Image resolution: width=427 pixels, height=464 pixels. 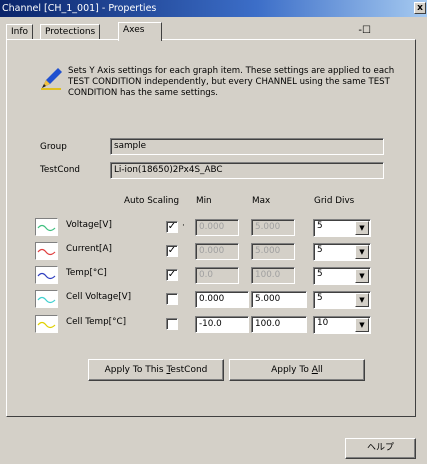 I want to click on testcond-field: Li-ion(18650)2Px4S_ABC, so click(x=247, y=170).